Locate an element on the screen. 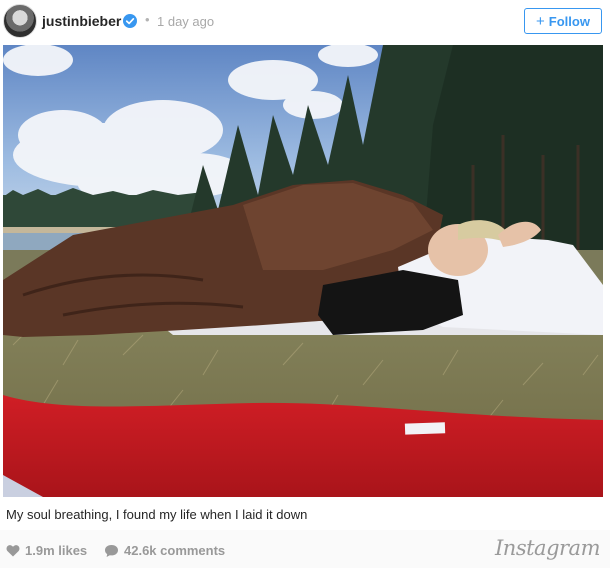  post-timestamp: 1 day ago is located at coordinates (185, 21).